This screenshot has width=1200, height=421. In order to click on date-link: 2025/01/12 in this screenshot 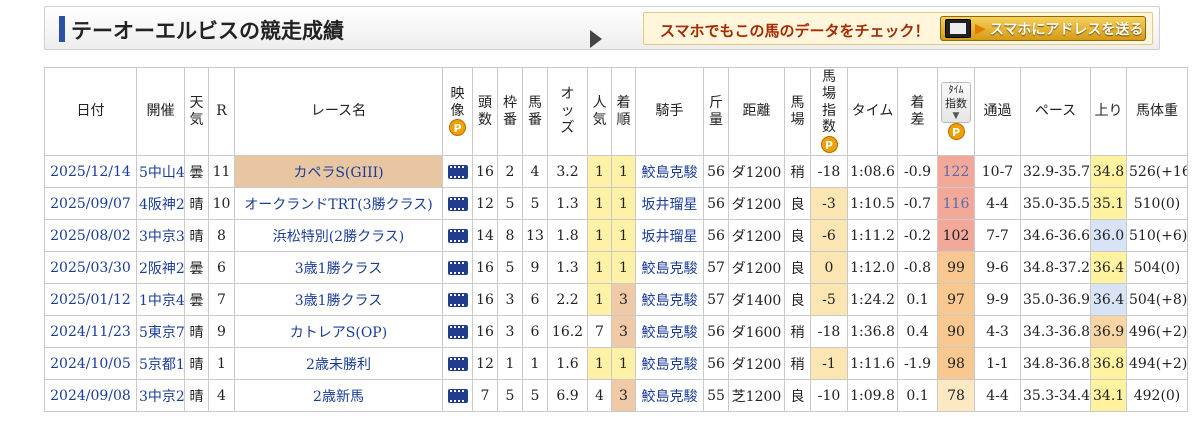, I will do `click(90, 299)`.